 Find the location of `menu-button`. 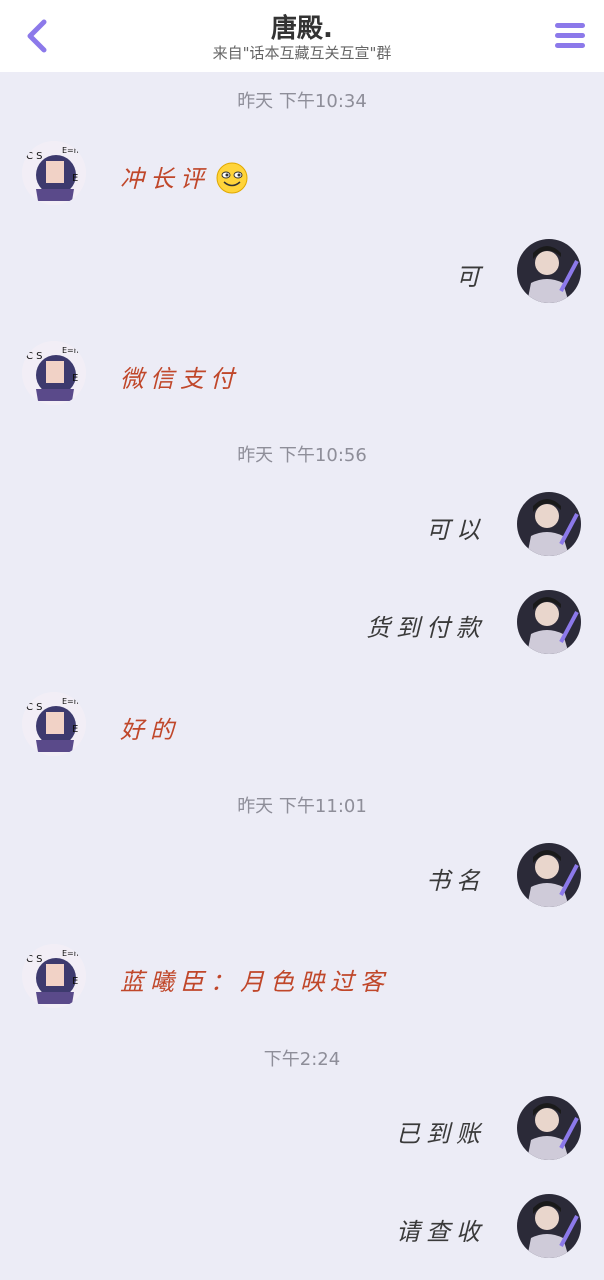

menu-button is located at coordinates (570, 36).